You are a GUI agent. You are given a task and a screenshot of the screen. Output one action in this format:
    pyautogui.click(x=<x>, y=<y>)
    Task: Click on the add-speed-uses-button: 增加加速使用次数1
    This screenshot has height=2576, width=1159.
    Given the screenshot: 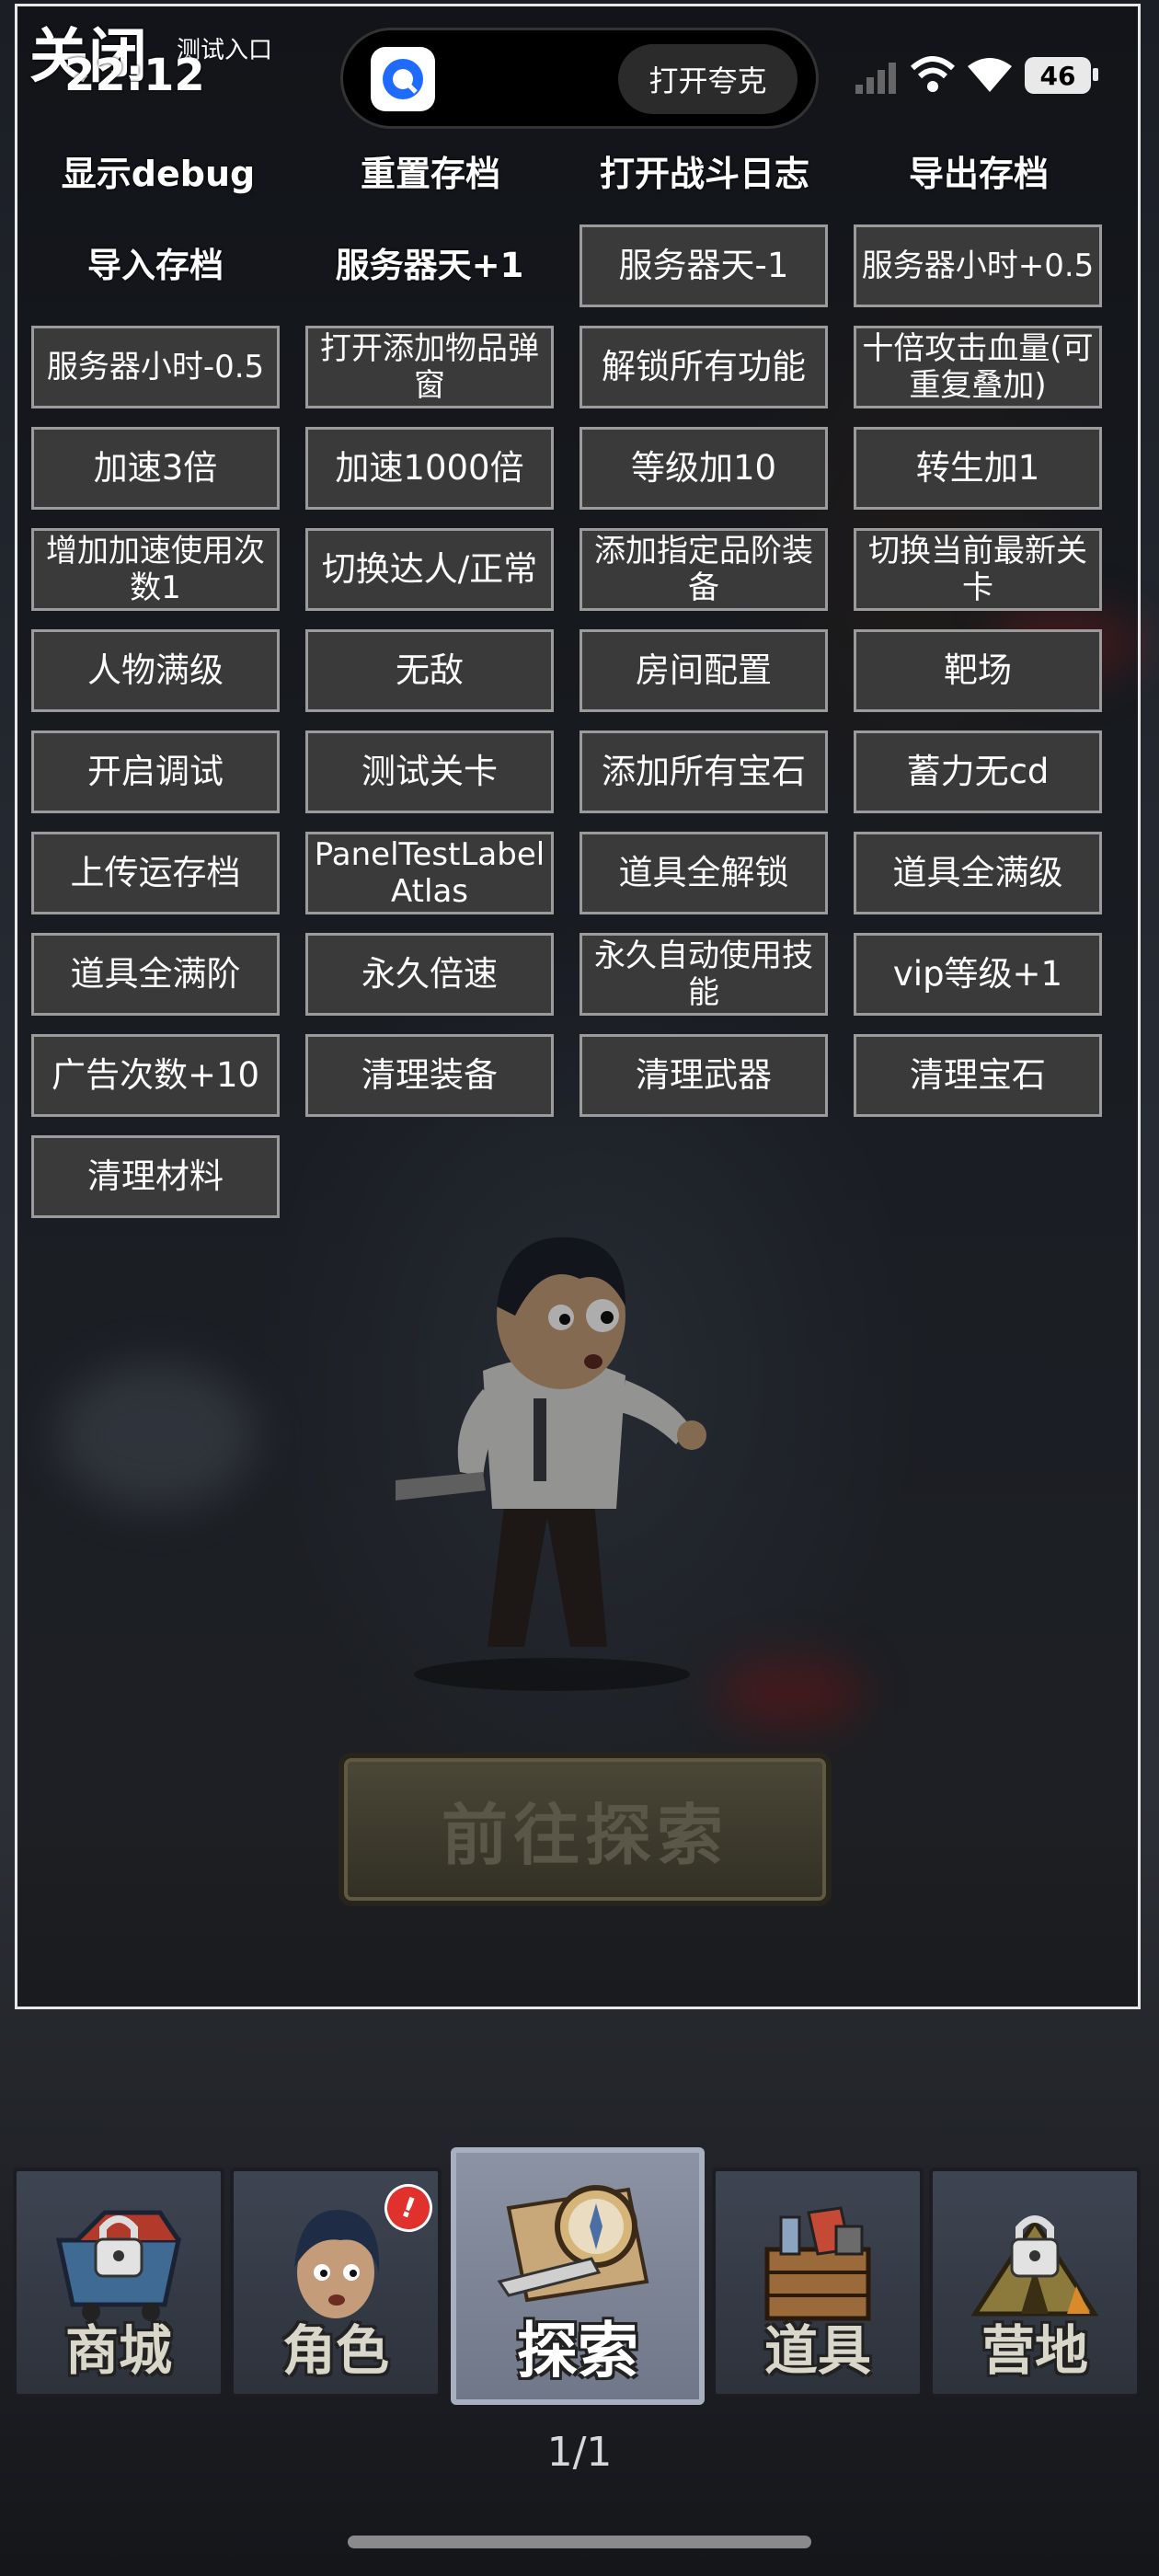 What is the action you would take?
    pyautogui.click(x=155, y=569)
    